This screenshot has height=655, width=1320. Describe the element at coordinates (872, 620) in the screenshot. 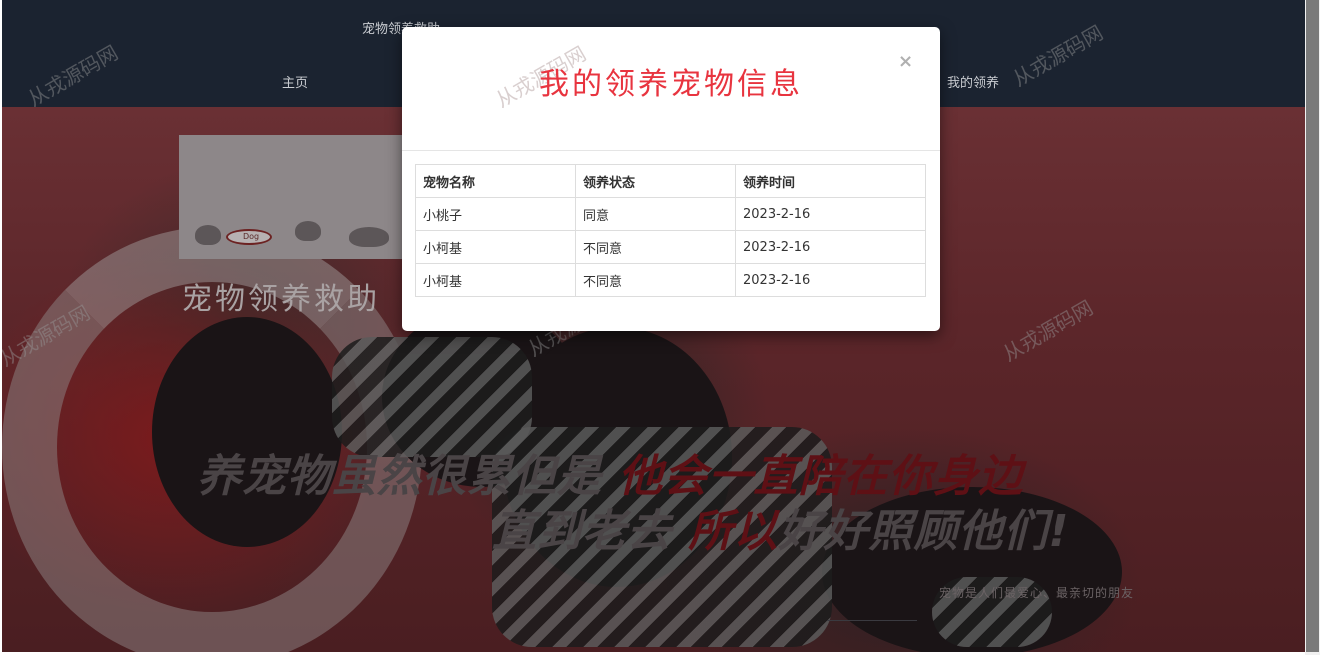

I see `divider` at that location.